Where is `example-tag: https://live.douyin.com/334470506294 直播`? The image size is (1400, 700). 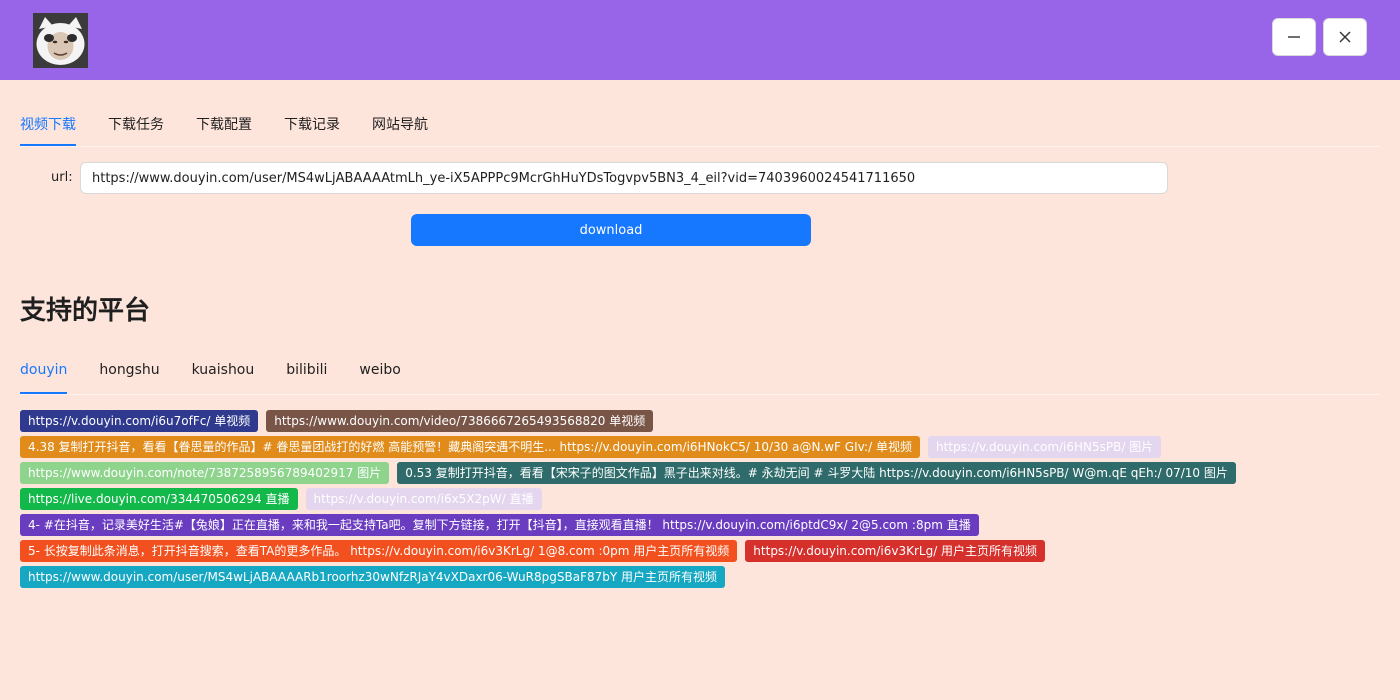 example-tag: https://live.douyin.com/334470506294 直播 is located at coordinates (159, 499).